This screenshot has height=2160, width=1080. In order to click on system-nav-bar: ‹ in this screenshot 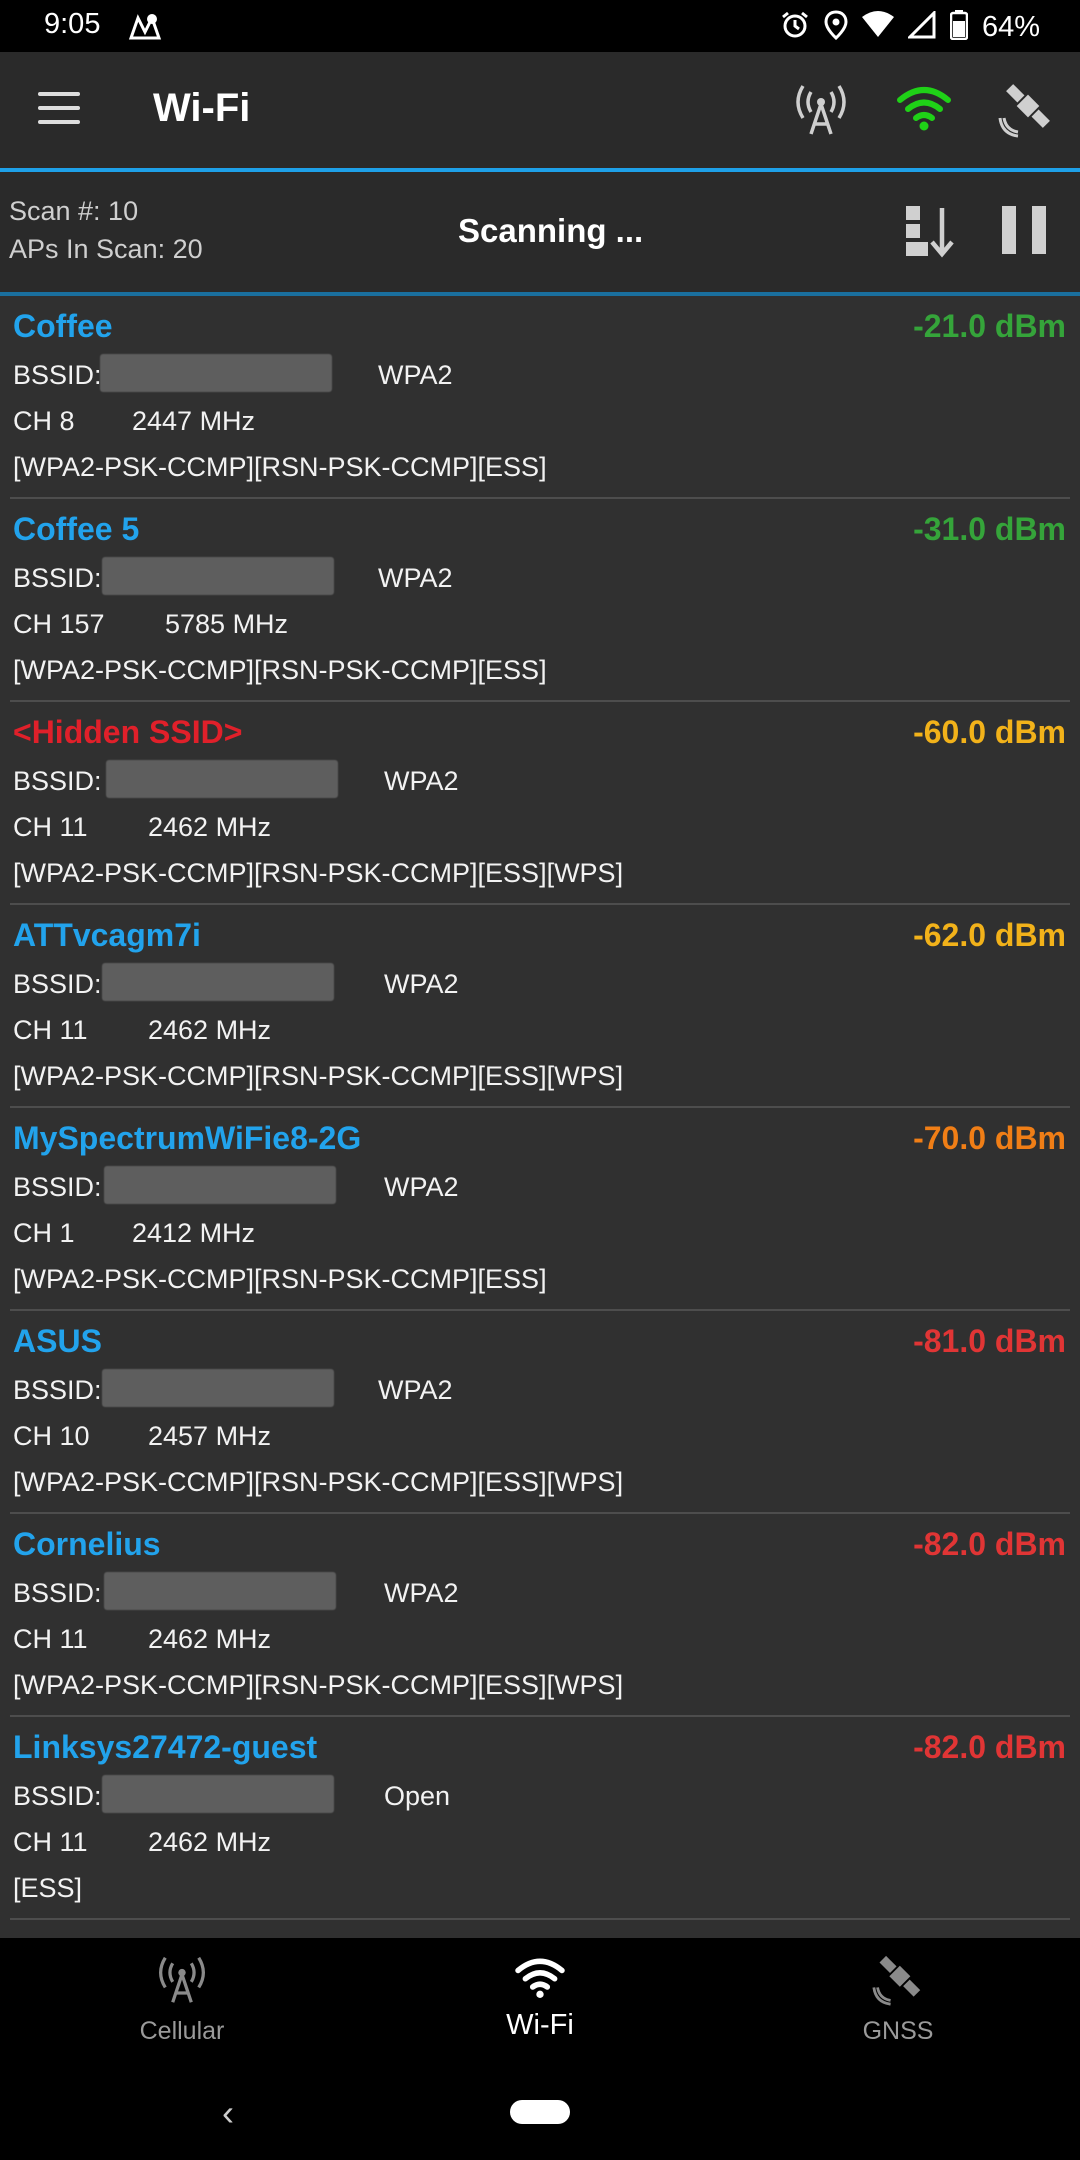, I will do `click(540, 2112)`.